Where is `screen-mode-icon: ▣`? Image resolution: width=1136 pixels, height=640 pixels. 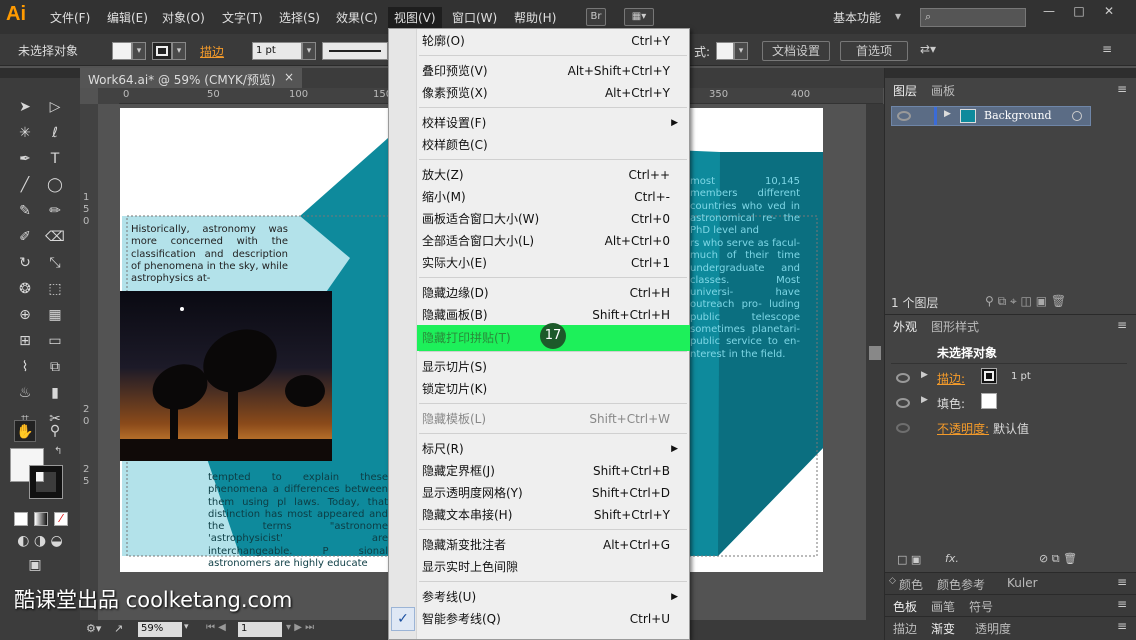
screen-mode-icon: ▣ is located at coordinates (35, 565).